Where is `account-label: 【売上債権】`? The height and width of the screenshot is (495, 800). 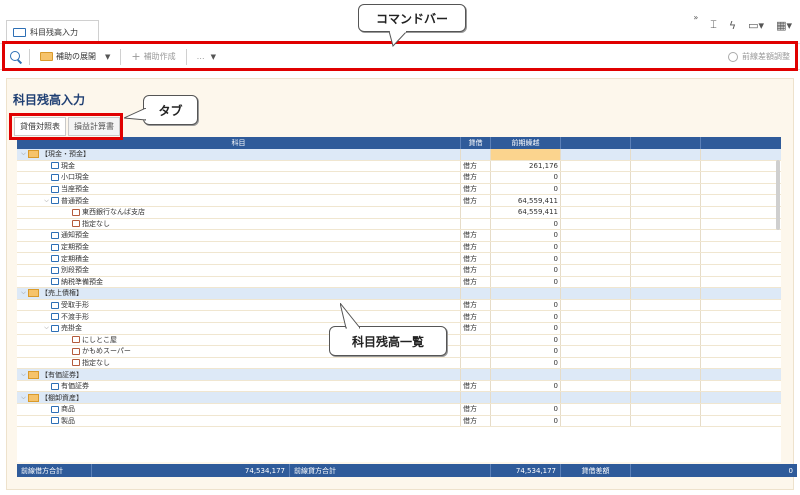
account-label: 【売上債権】 is located at coordinates (62, 293).